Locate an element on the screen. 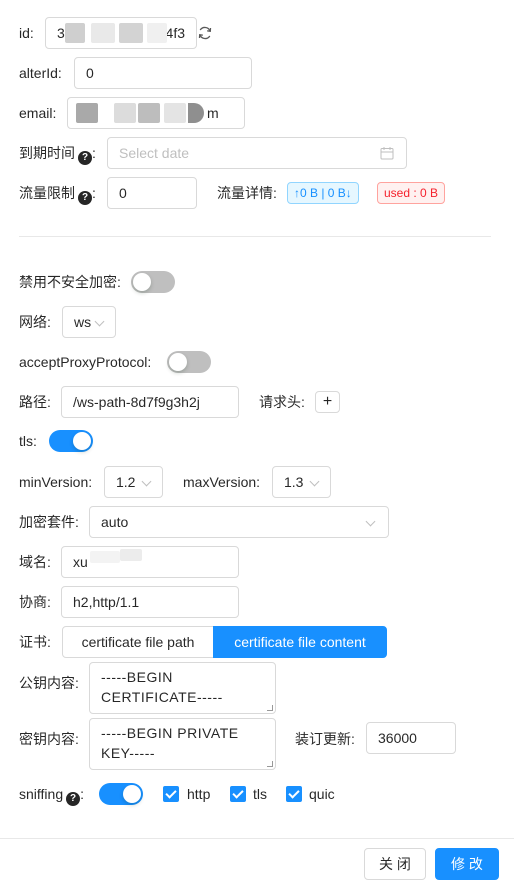 This screenshot has width=514, height=888. cipher-suite-label: 加密套件: is located at coordinates (49, 522).